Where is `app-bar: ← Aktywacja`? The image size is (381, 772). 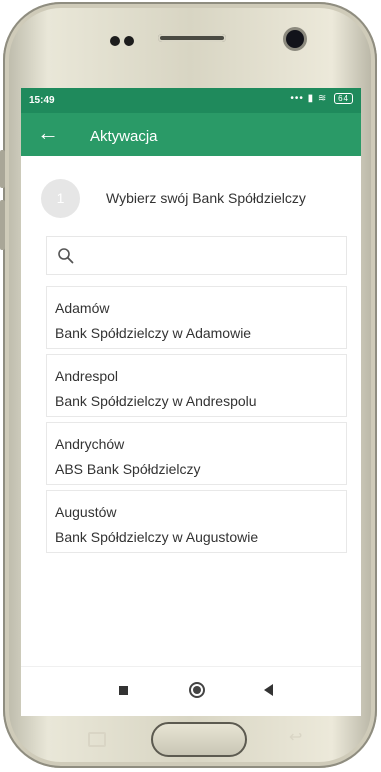 app-bar: ← Aktywacja is located at coordinates (191, 134).